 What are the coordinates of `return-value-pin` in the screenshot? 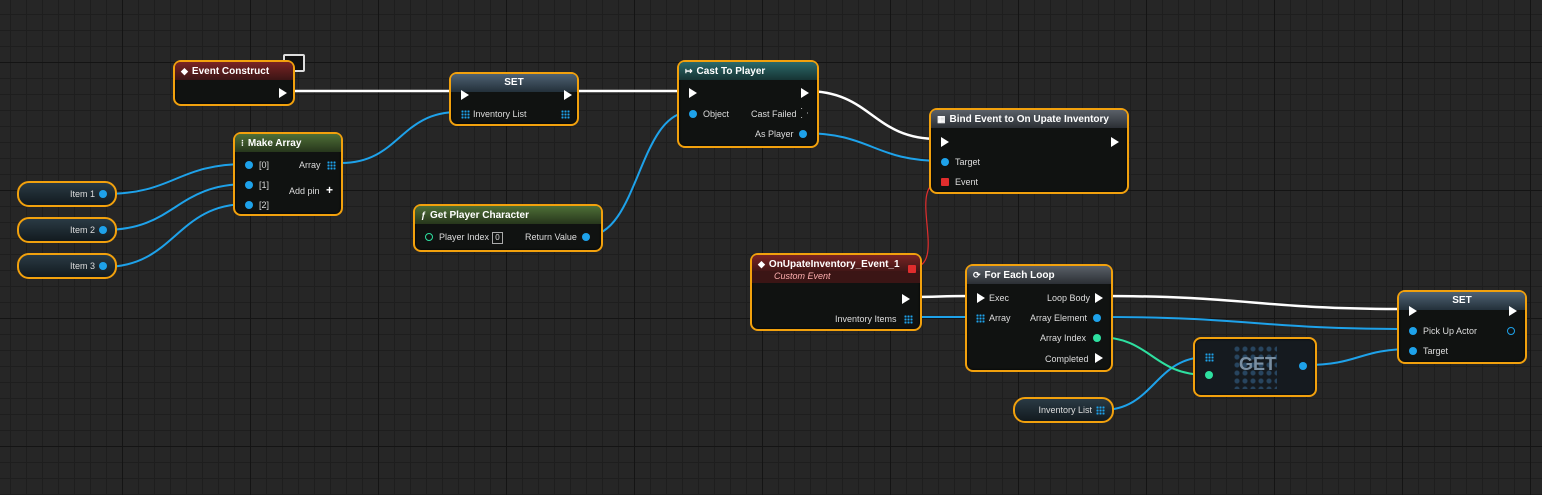 It's located at (586, 237).